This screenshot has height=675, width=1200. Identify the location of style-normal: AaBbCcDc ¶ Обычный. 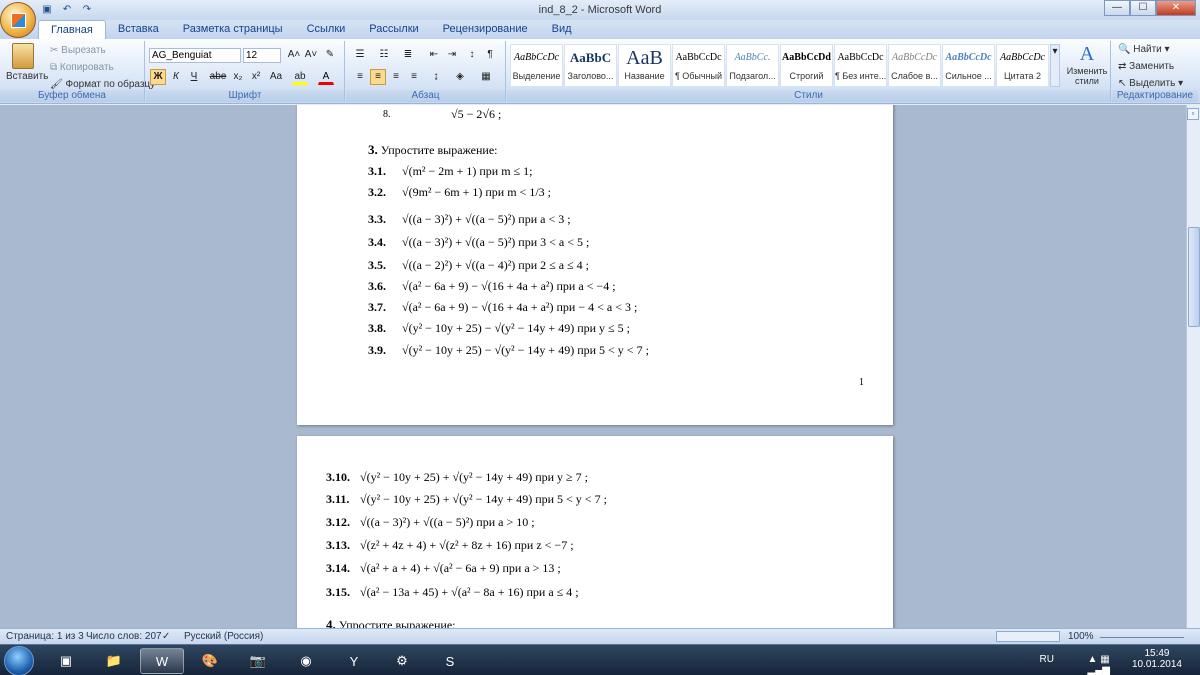
(698, 65).